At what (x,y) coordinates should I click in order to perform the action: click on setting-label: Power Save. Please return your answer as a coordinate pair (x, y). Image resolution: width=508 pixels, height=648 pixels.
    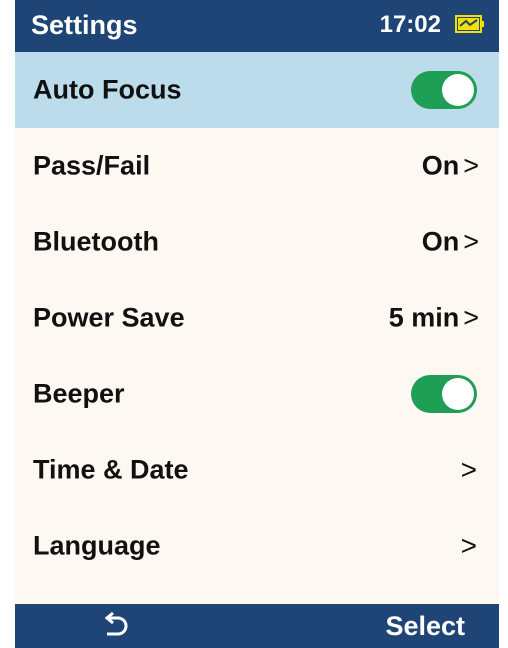
    Looking at the image, I should click on (109, 317).